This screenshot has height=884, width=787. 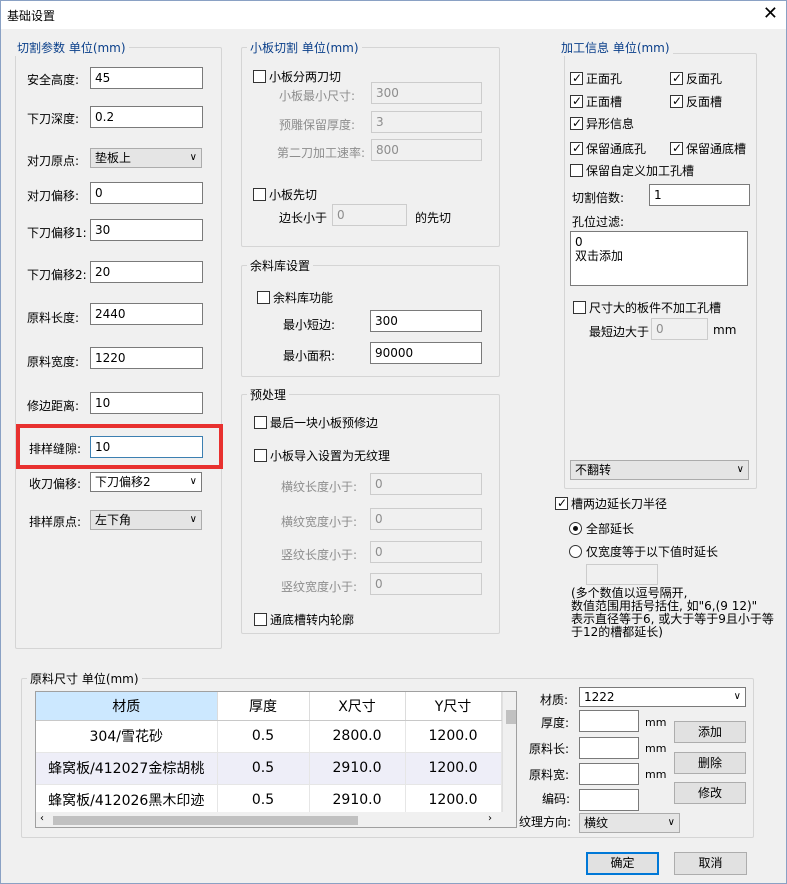 I want to click on scroll-left-icon: ‹, so click(x=42, y=818).